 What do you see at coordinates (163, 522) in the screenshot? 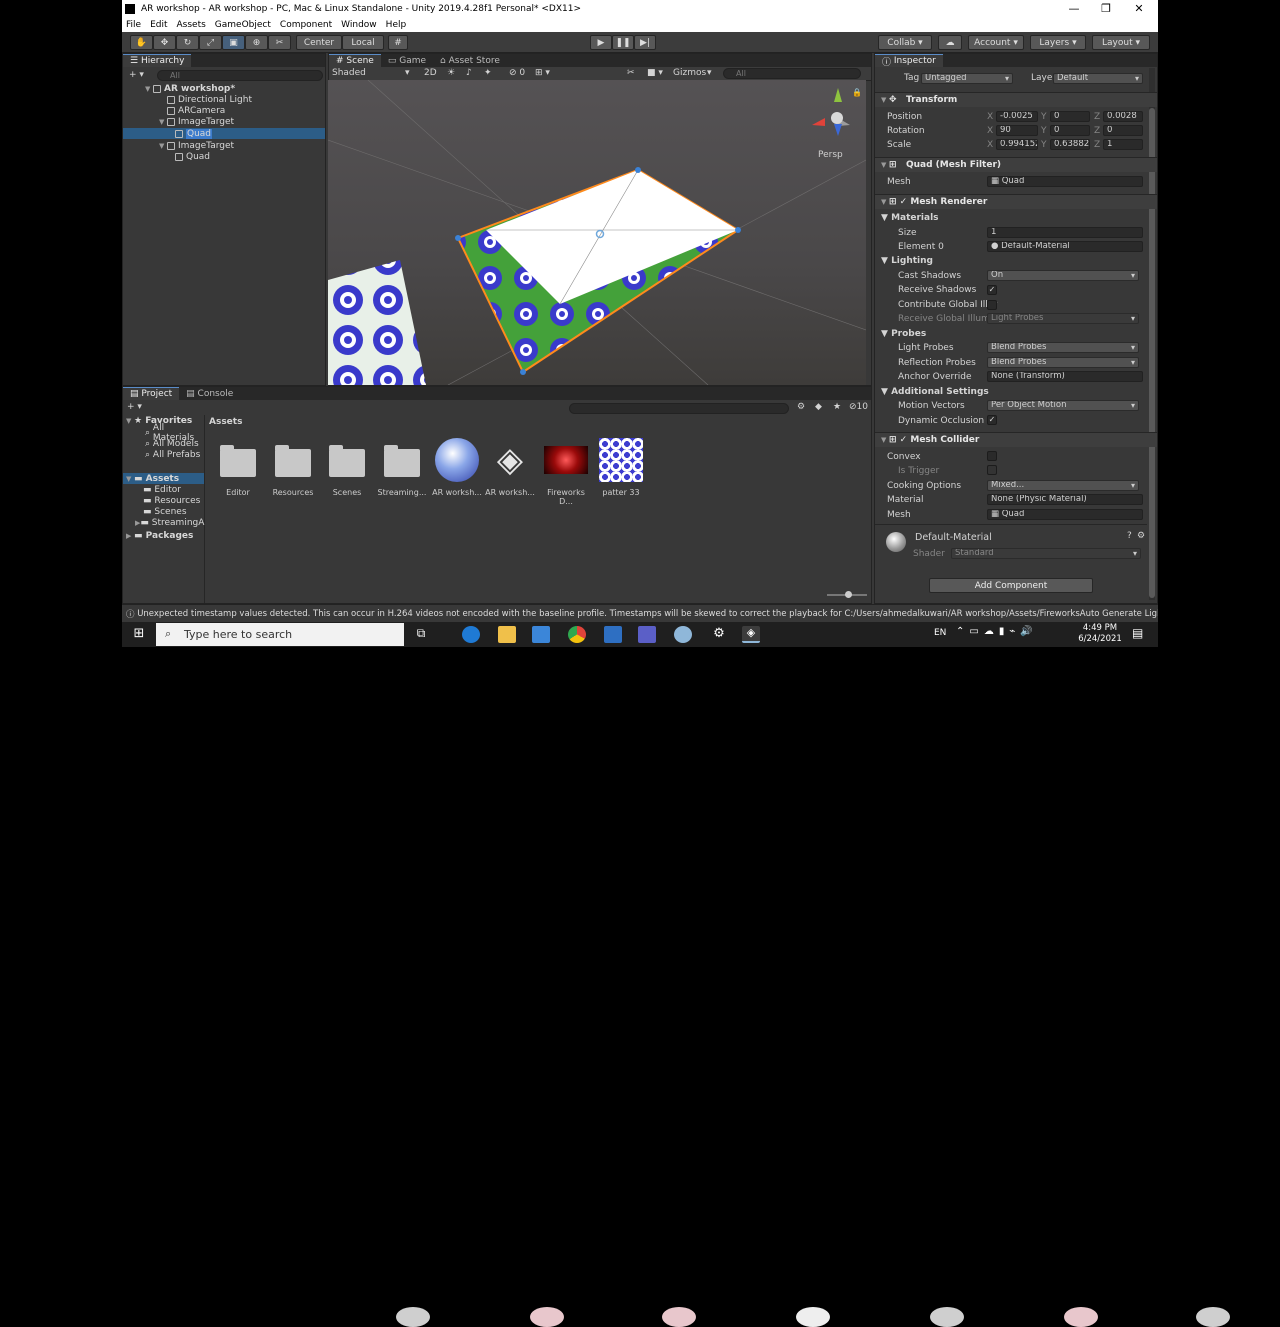
I see `asset-folder: ▶ ▬ StreamingA` at bounding box center [163, 522].